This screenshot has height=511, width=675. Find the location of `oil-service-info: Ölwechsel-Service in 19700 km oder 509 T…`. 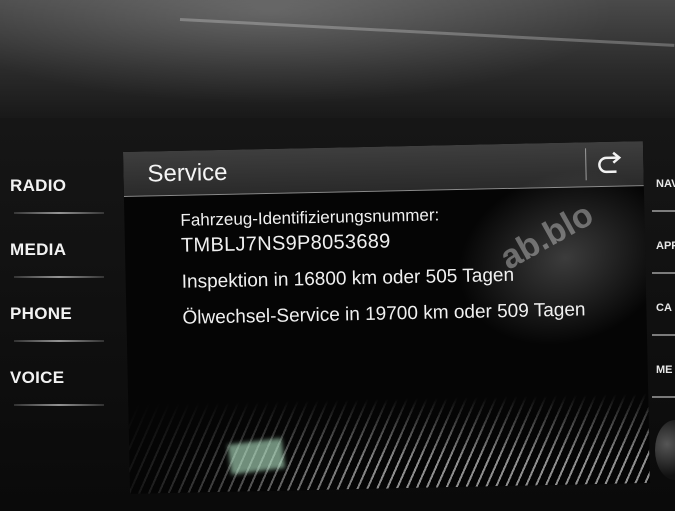

oil-service-info: Ölwechsel-Service in 19700 km oder 509 T… is located at coordinates (384, 314).